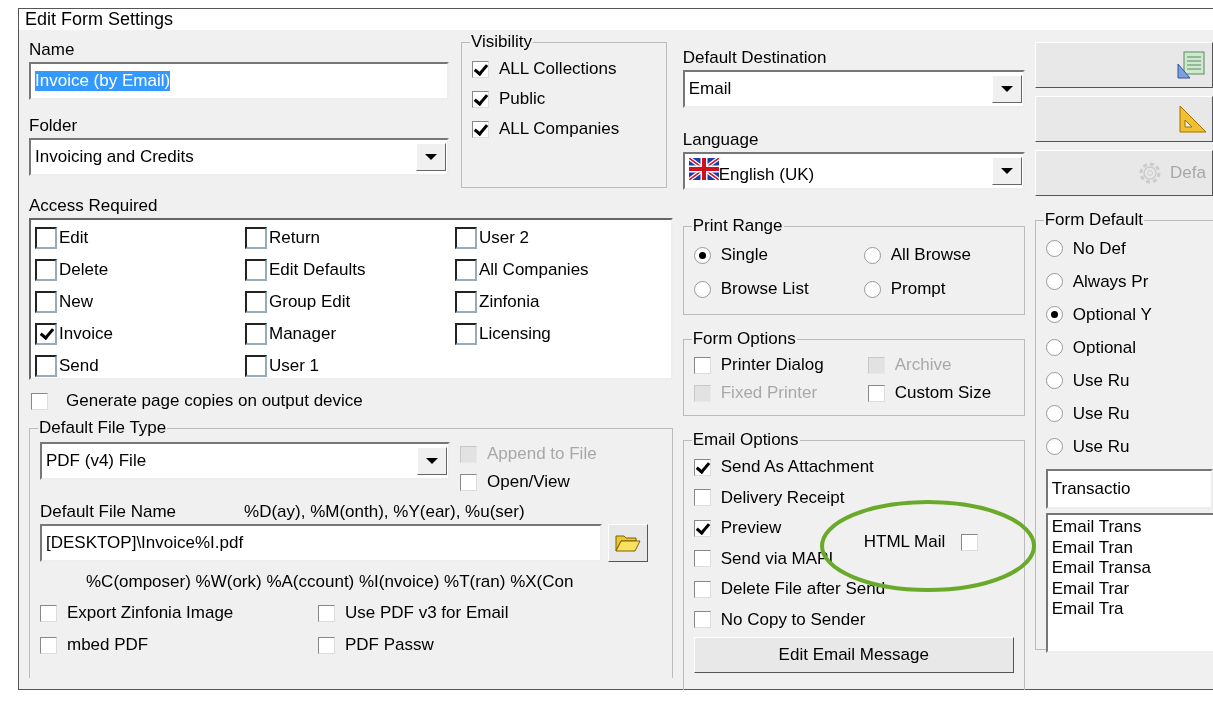 Image resolution: width=1213 pixels, height=708 pixels. What do you see at coordinates (245, 461) in the screenshot?
I see `file-type-dropdown: PDF (v4) File` at bounding box center [245, 461].